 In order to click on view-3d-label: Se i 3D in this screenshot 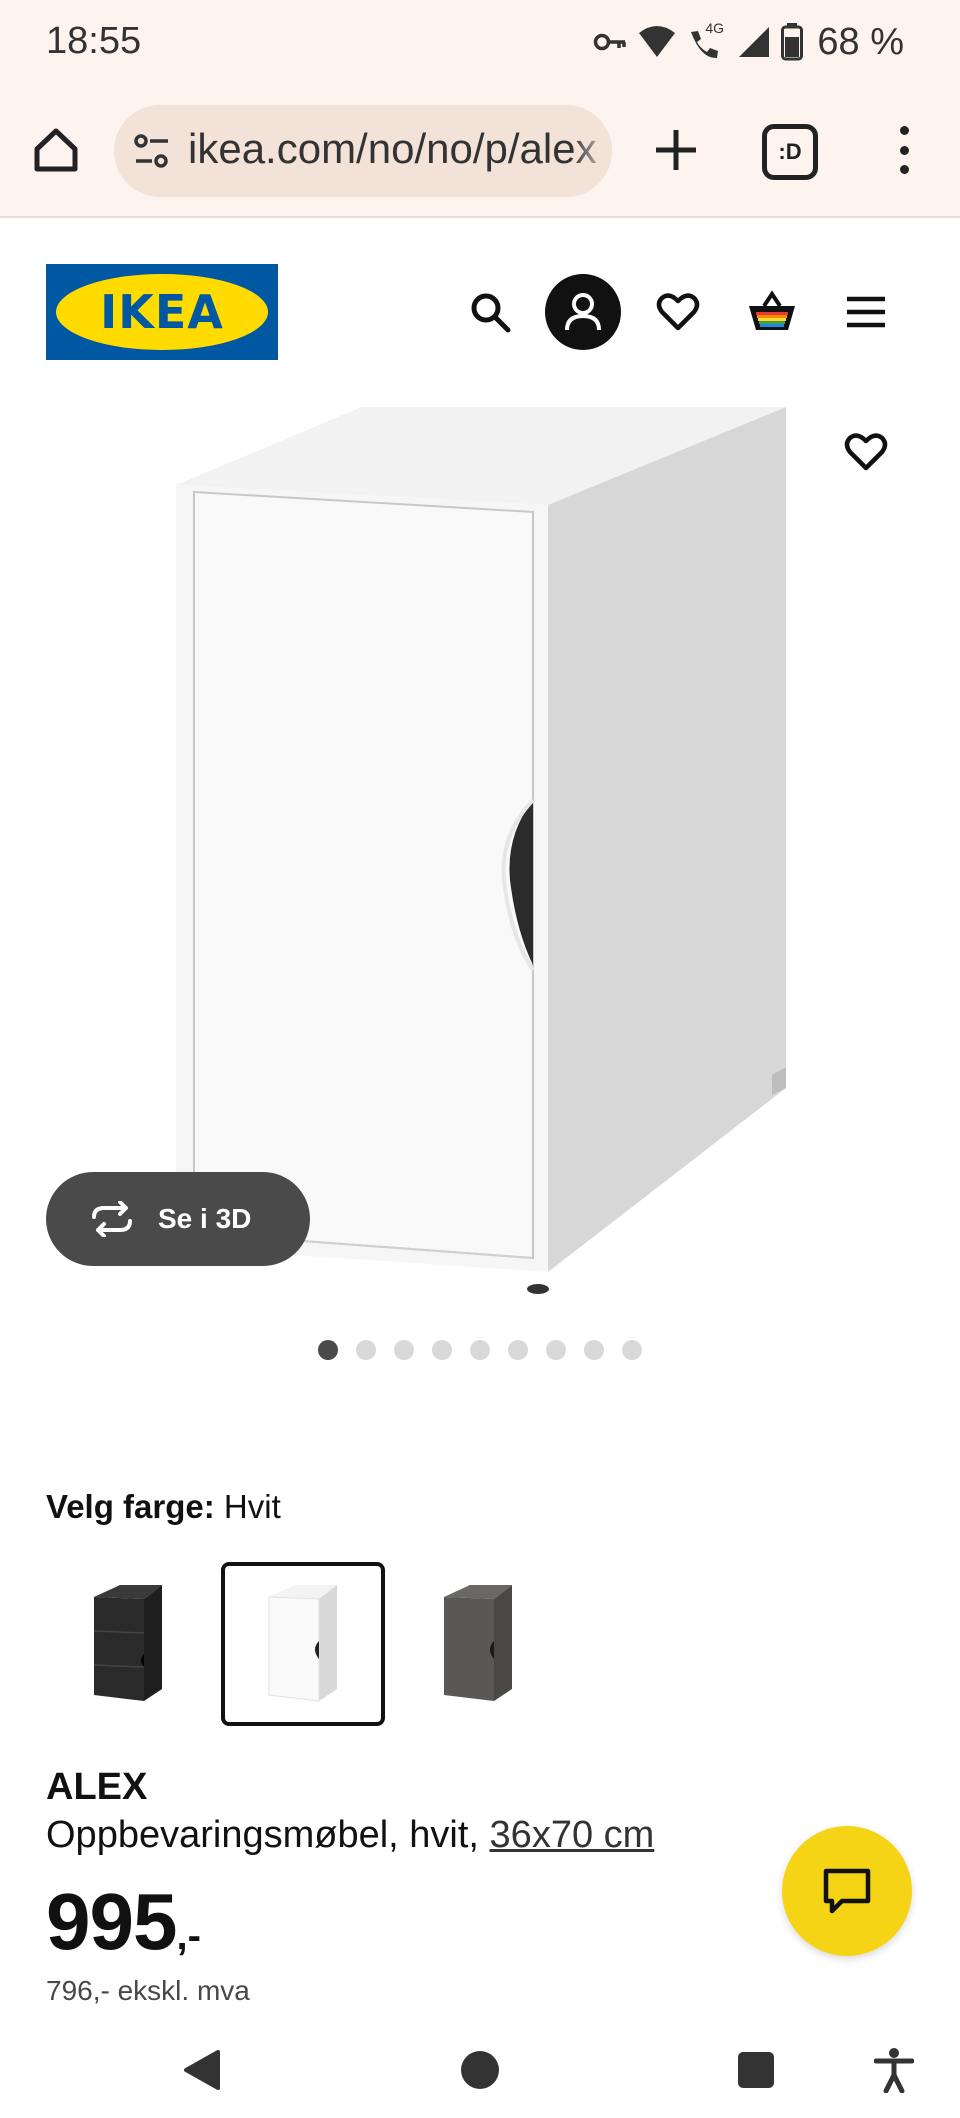, I will do `click(205, 1218)`.